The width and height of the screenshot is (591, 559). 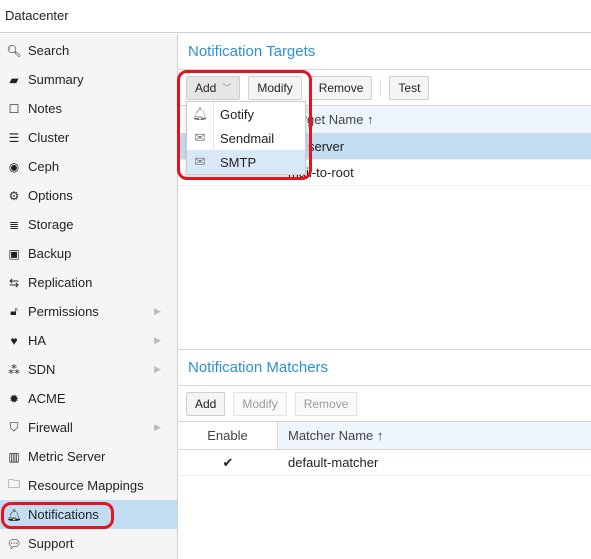 What do you see at coordinates (434, 435) in the screenshot?
I see `column-header-matcher-name: Matcher Name ↑` at bounding box center [434, 435].